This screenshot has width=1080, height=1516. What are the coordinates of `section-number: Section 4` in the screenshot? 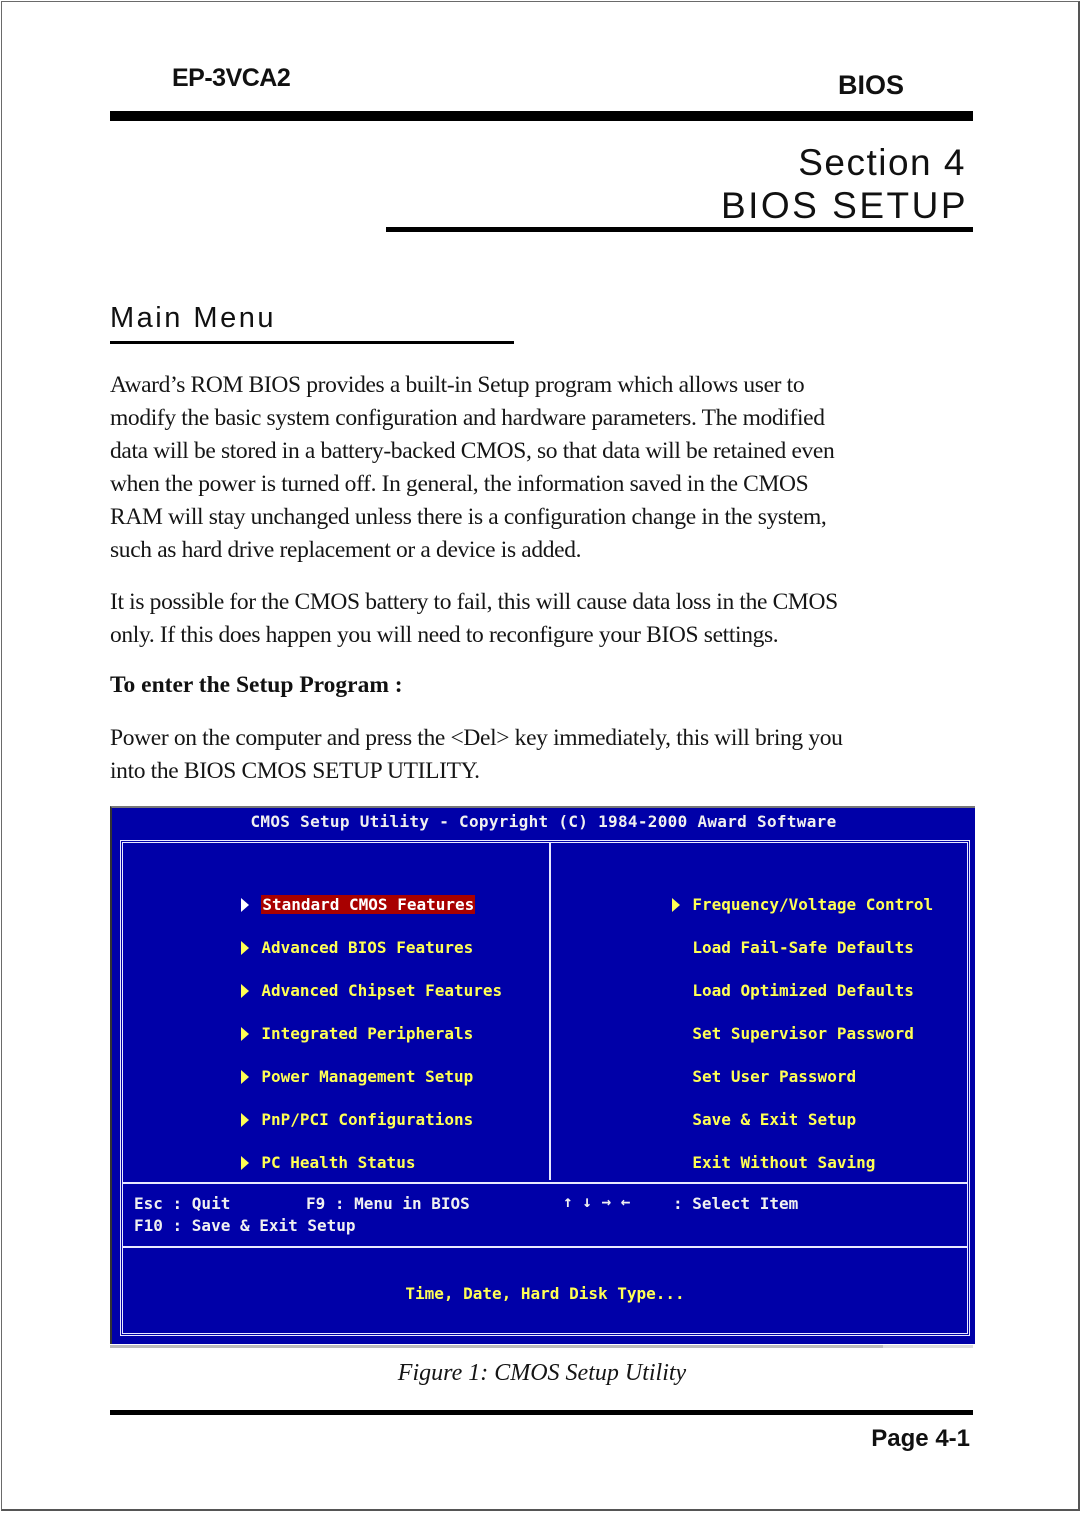 It's located at (882, 162).